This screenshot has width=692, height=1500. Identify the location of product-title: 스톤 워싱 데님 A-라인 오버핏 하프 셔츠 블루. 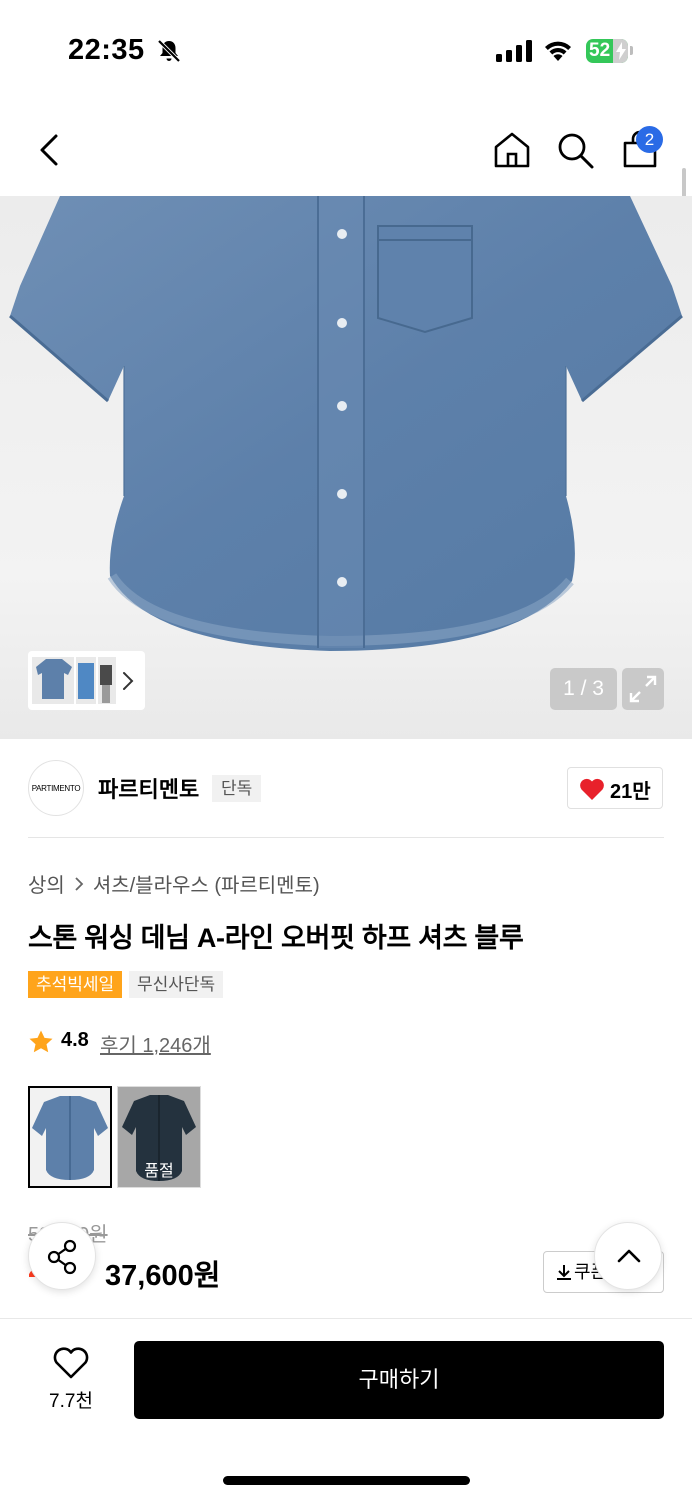
(276, 938).